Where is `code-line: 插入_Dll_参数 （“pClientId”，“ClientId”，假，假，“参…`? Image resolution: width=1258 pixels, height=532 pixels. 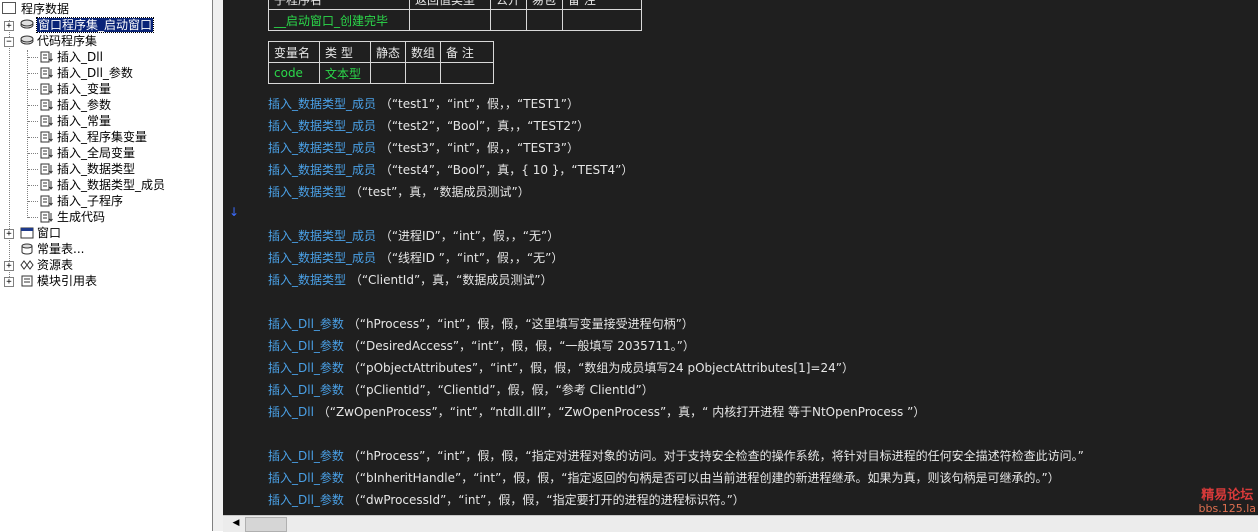
code-line: 插入_Dll_参数 （“pClientId”，“ClientId”，假，假，“参… is located at coordinates (461, 390).